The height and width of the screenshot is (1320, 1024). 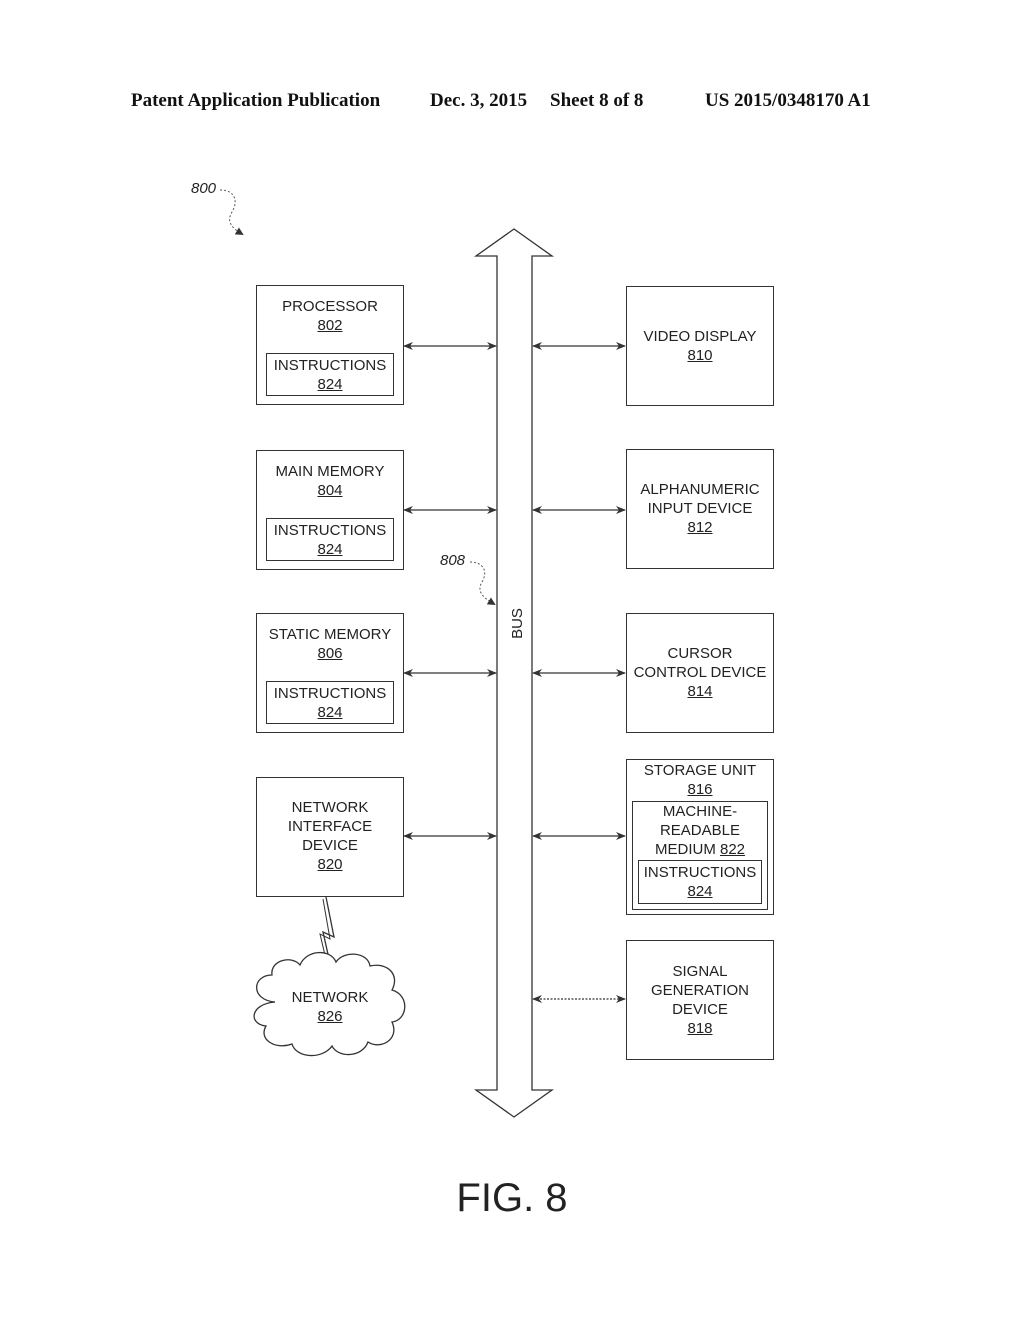 What do you see at coordinates (330, 864) in the screenshot?
I see `network-interface-ref: 820` at bounding box center [330, 864].